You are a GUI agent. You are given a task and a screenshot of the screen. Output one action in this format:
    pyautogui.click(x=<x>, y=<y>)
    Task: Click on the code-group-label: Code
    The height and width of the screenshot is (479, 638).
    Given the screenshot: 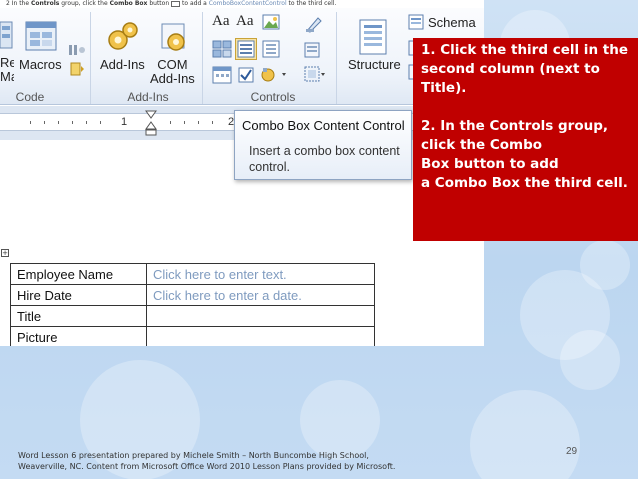 What is the action you would take?
    pyautogui.click(x=30, y=97)
    